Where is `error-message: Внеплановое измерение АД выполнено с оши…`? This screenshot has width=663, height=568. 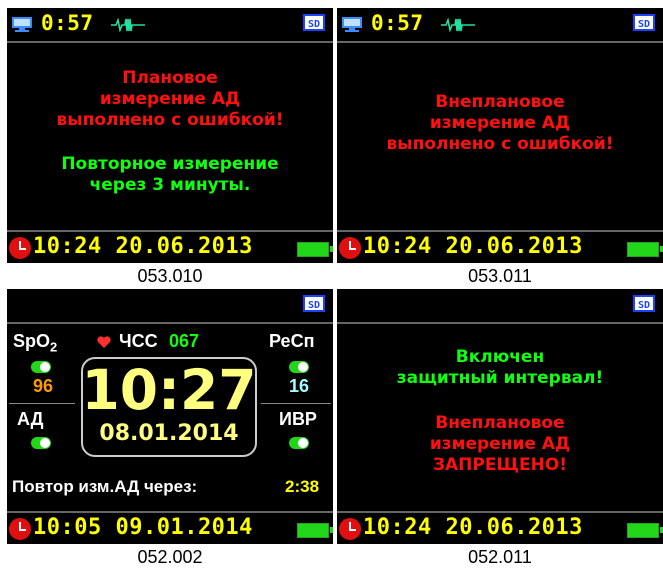
error-message: Внеплановое измерение АД выполнено с оши… is located at coordinates (500, 123).